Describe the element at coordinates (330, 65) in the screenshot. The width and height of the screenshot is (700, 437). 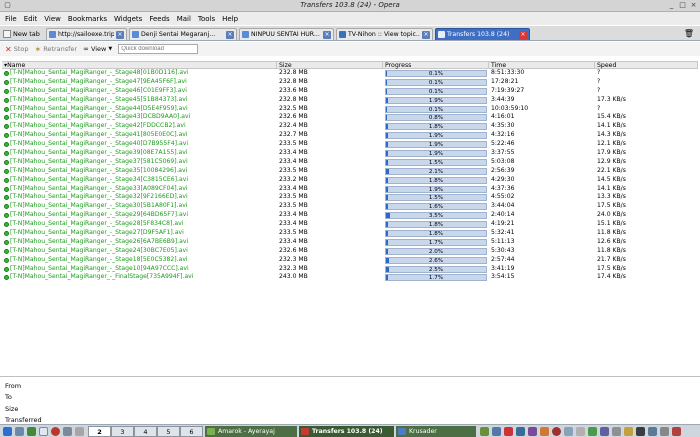
I see `column-size: Size` at that location.